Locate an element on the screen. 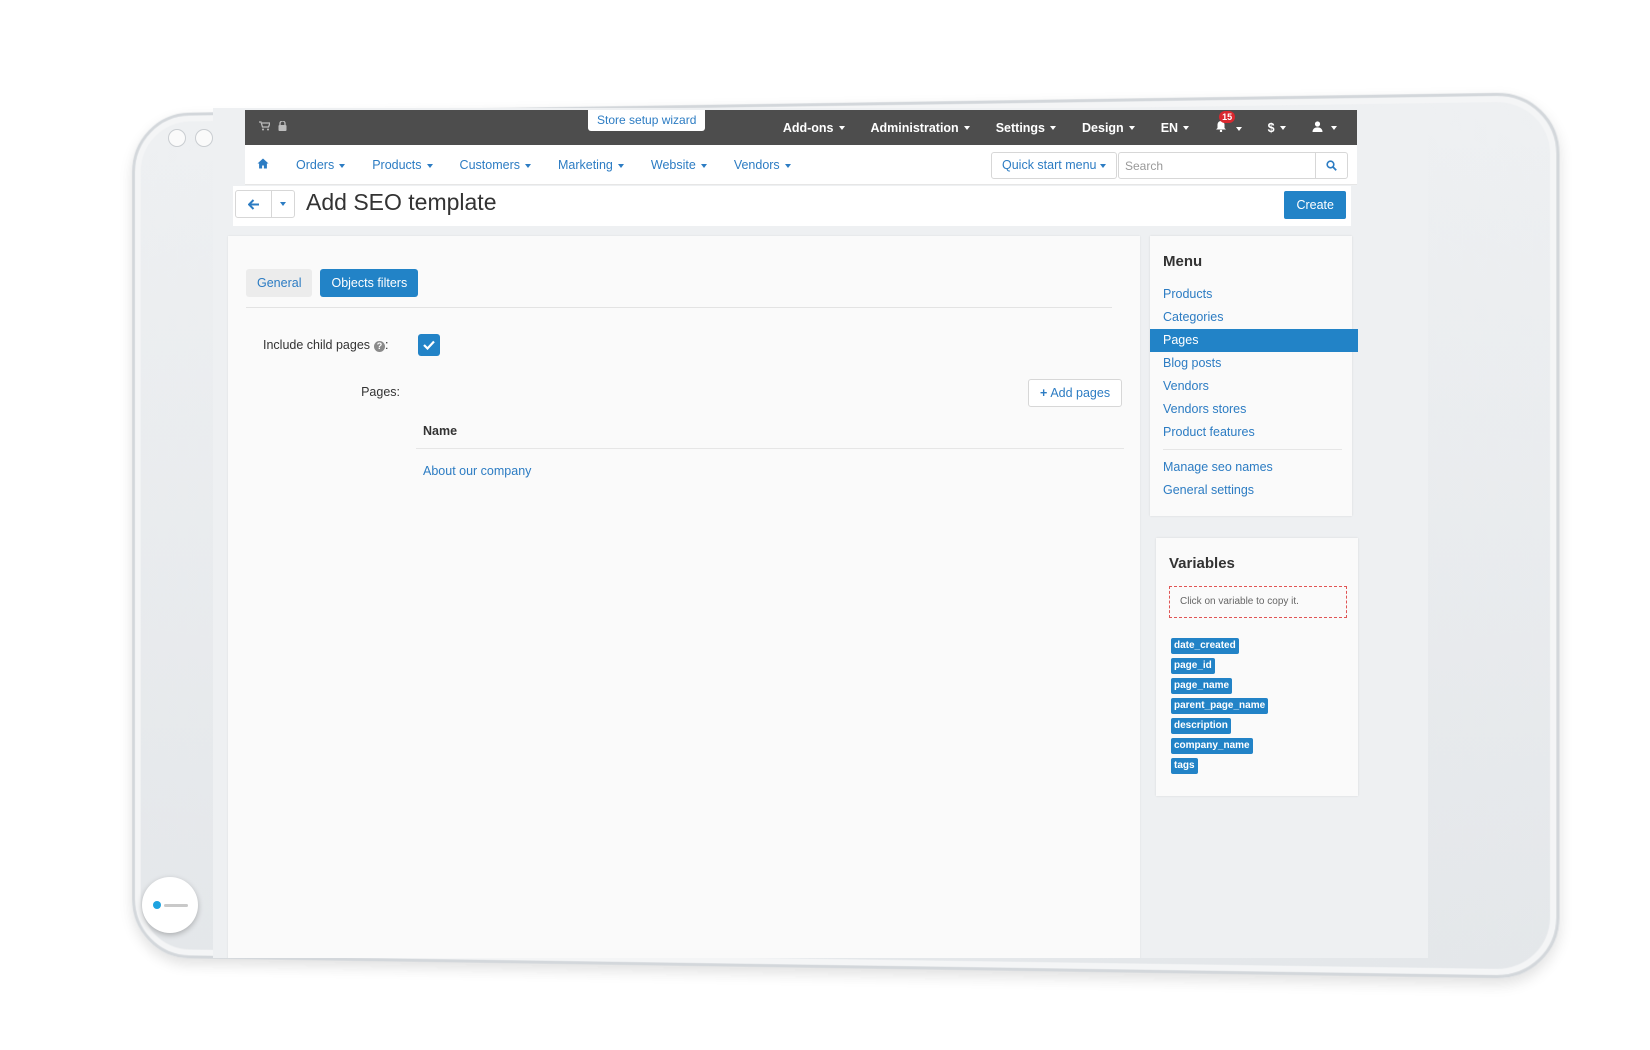 The width and height of the screenshot is (1650, 1050). menu-settings: Settings is located at coordinates (1026, 128).